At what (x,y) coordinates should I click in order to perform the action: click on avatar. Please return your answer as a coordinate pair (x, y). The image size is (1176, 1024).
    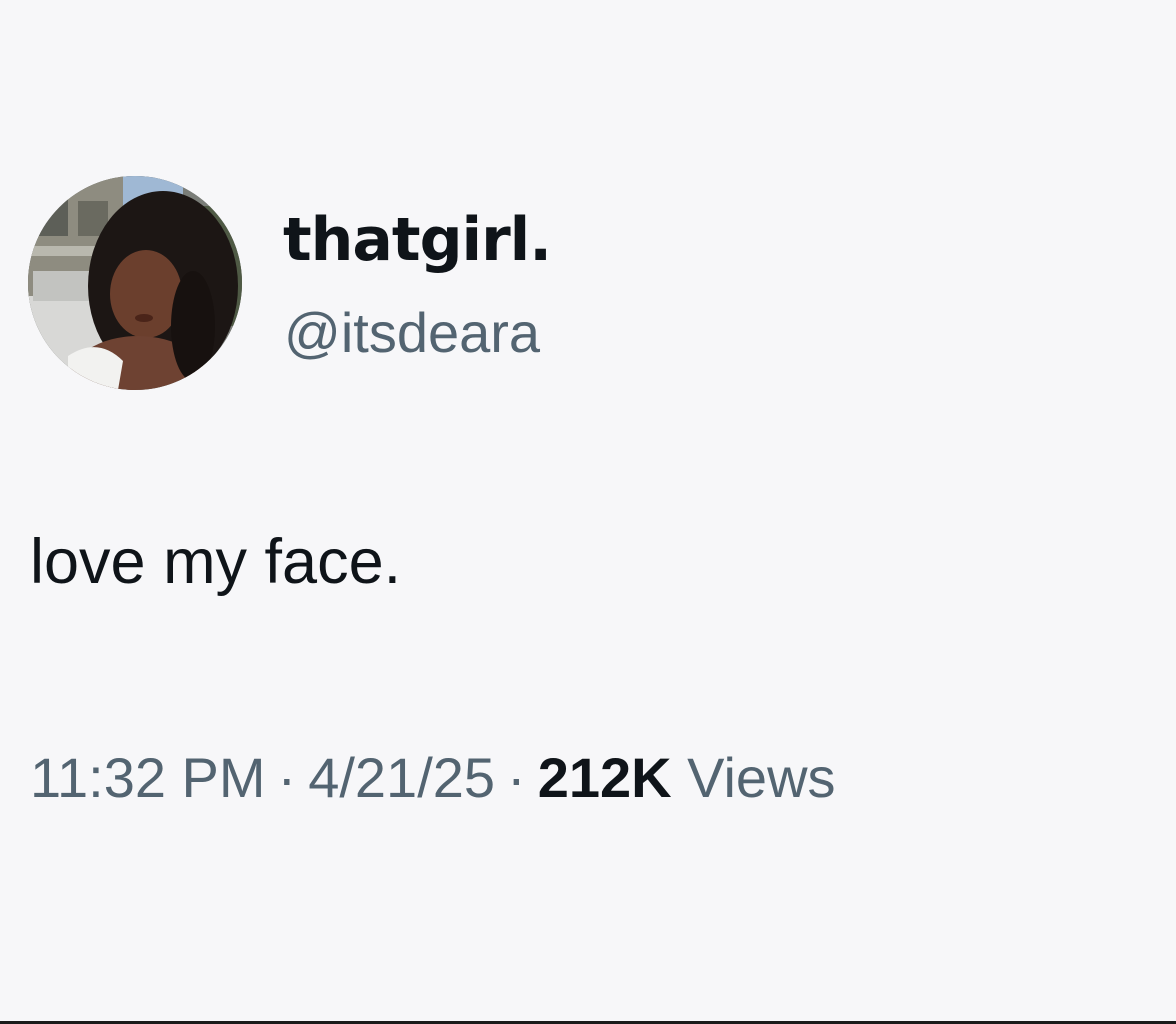
    Looking at the image, I should click on (135, 283).